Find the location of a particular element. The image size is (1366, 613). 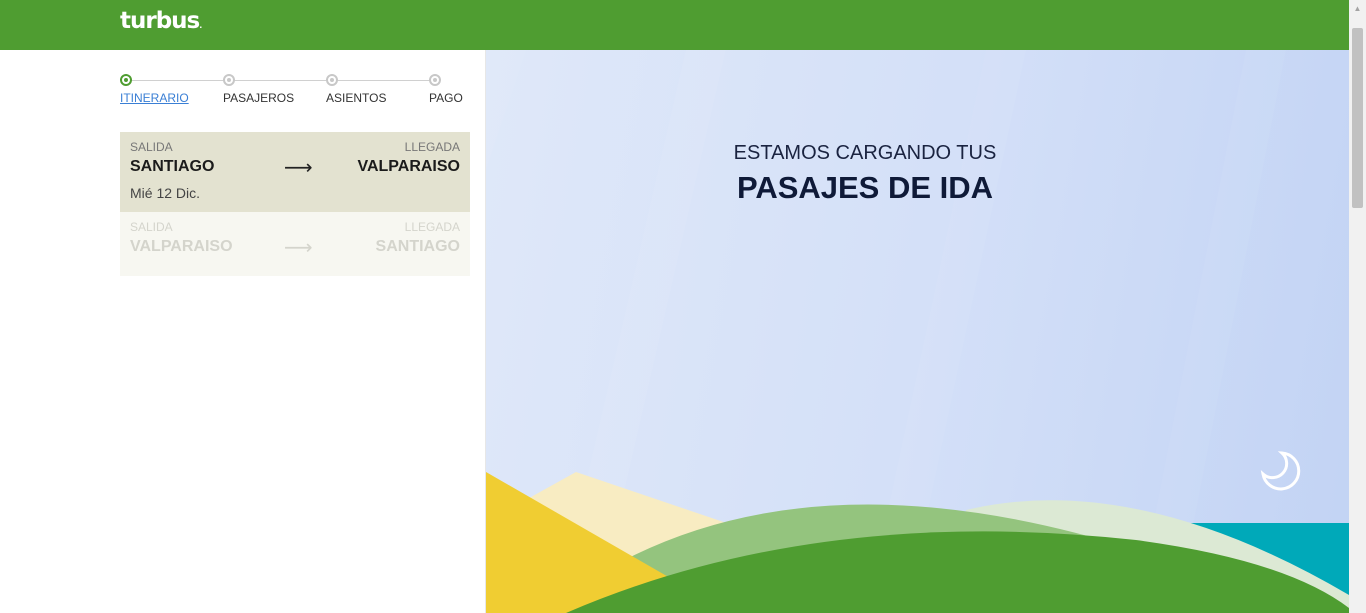

logo-text: turbus is located at coordinates (160, 21).